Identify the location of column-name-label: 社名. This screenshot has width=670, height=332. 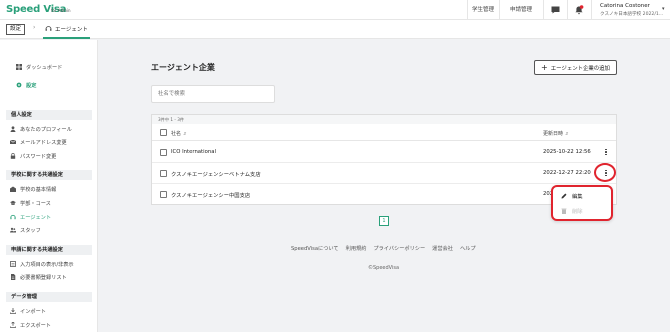
(176, 134).